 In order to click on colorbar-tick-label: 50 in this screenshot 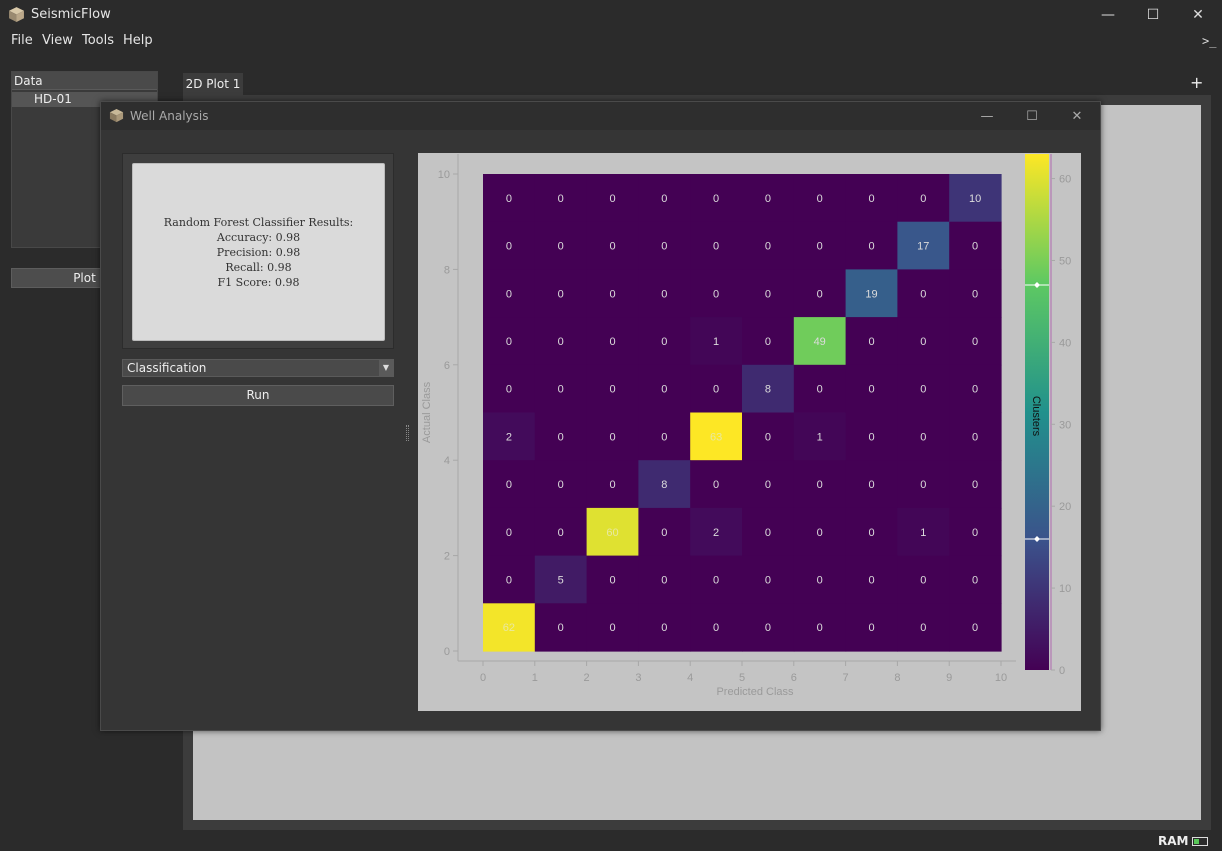, I will do `click(1065, 261)`.